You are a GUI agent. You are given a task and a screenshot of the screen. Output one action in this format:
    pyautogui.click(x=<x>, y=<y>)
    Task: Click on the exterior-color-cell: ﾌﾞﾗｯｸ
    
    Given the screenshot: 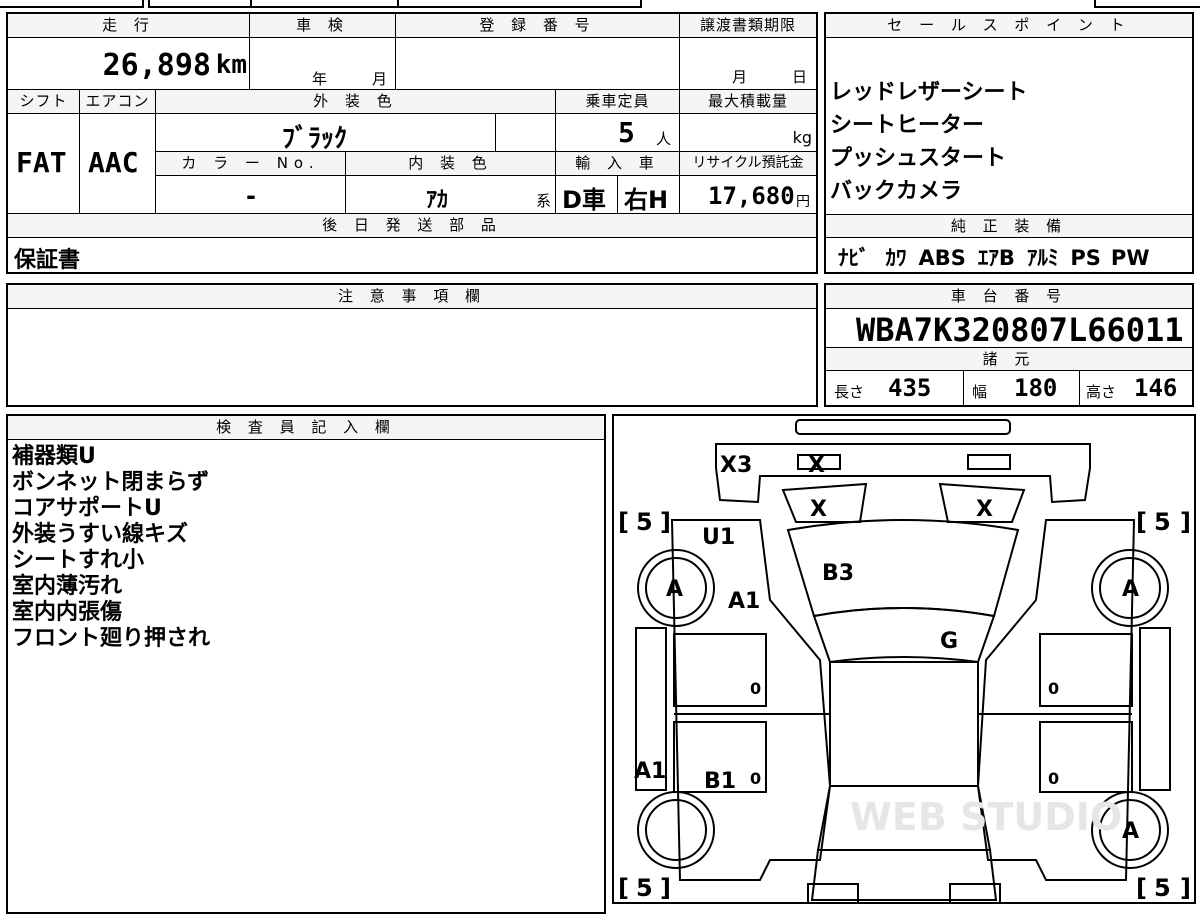 What is the action you would take?
    pyautogui.click(x=326, y=134)
    